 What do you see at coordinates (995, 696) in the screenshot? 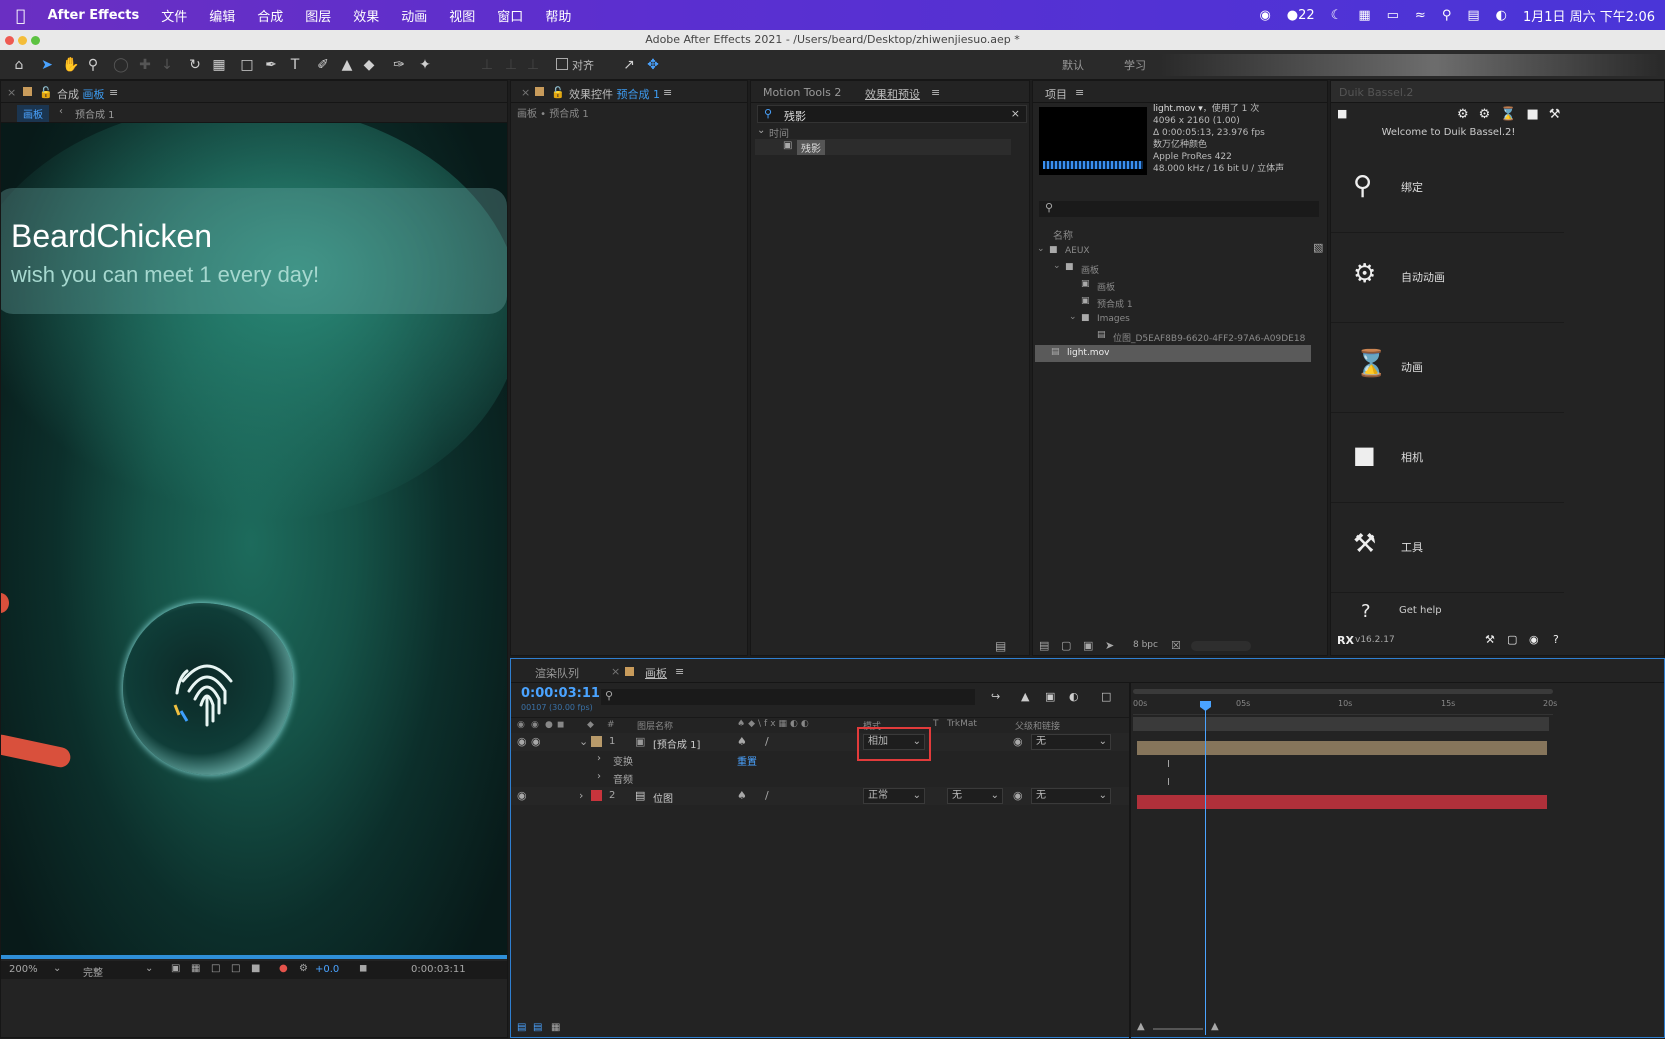
I see `comp-flowchart-icon: ↪` at bounding box center [995, 696].